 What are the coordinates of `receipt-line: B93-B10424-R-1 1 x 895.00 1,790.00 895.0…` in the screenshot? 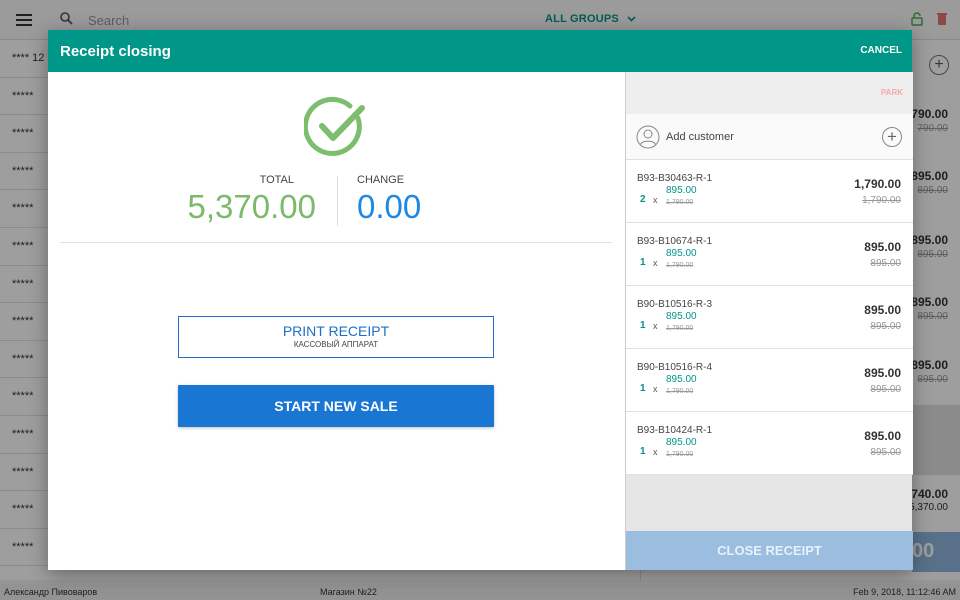 It's located at (769, 443).